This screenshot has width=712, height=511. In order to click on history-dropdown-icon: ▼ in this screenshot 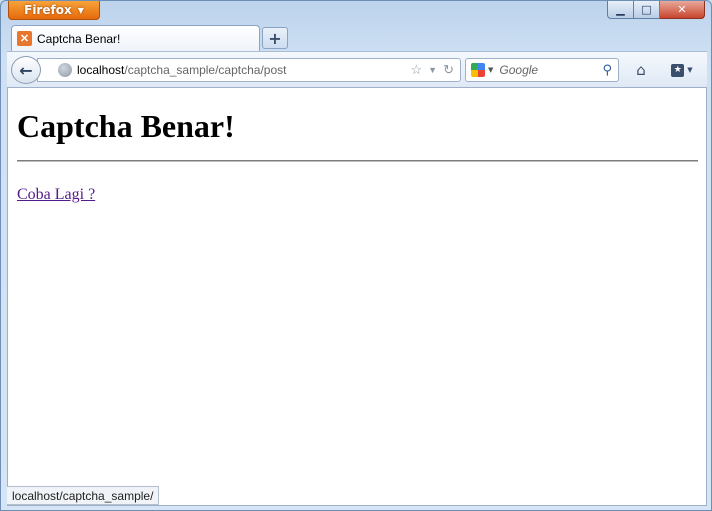, I will do `click(432, 70)`.